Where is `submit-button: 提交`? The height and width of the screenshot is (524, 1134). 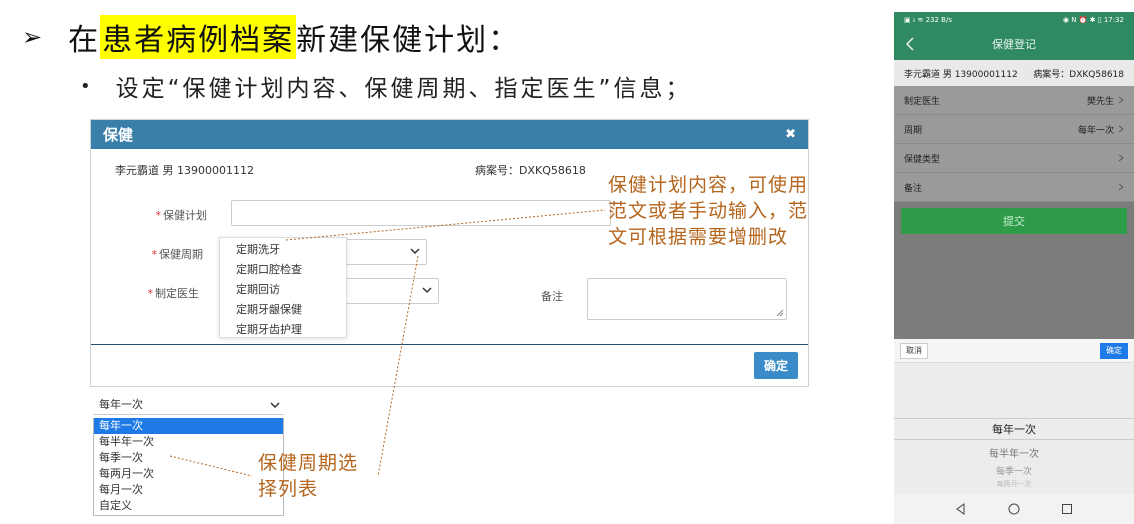 submit-button: 提交 is located at coordinates (1014, 221).